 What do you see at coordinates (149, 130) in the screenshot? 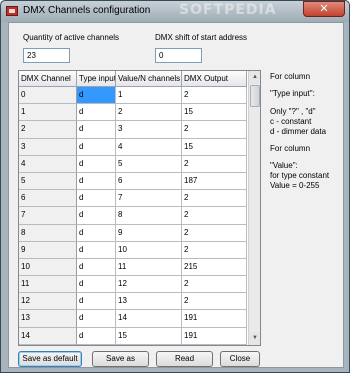
I see `cell-value: 3` at bounding box center [149, 130].